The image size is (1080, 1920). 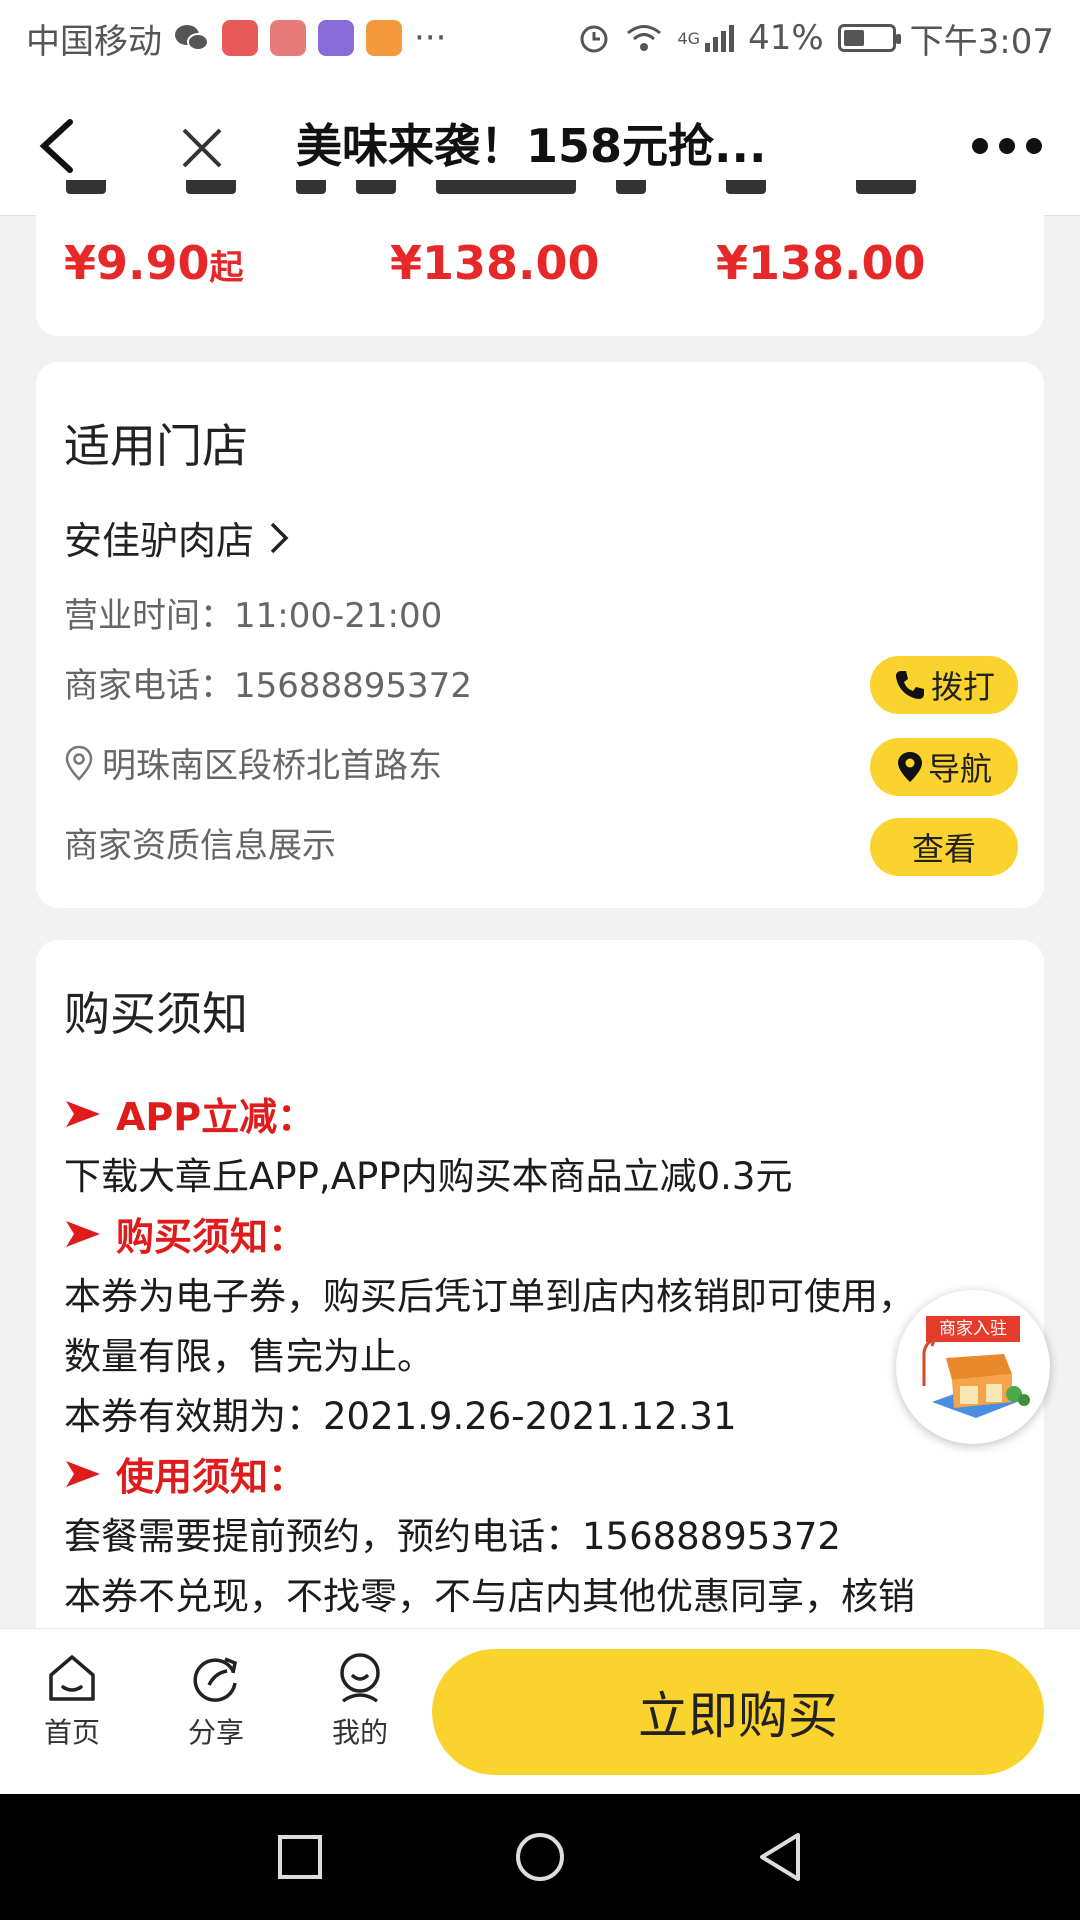 What do you see at coordinates (300, 1857) in the screenshot?
I see `recent-apps-icon` at bounding box center [300, 1857].